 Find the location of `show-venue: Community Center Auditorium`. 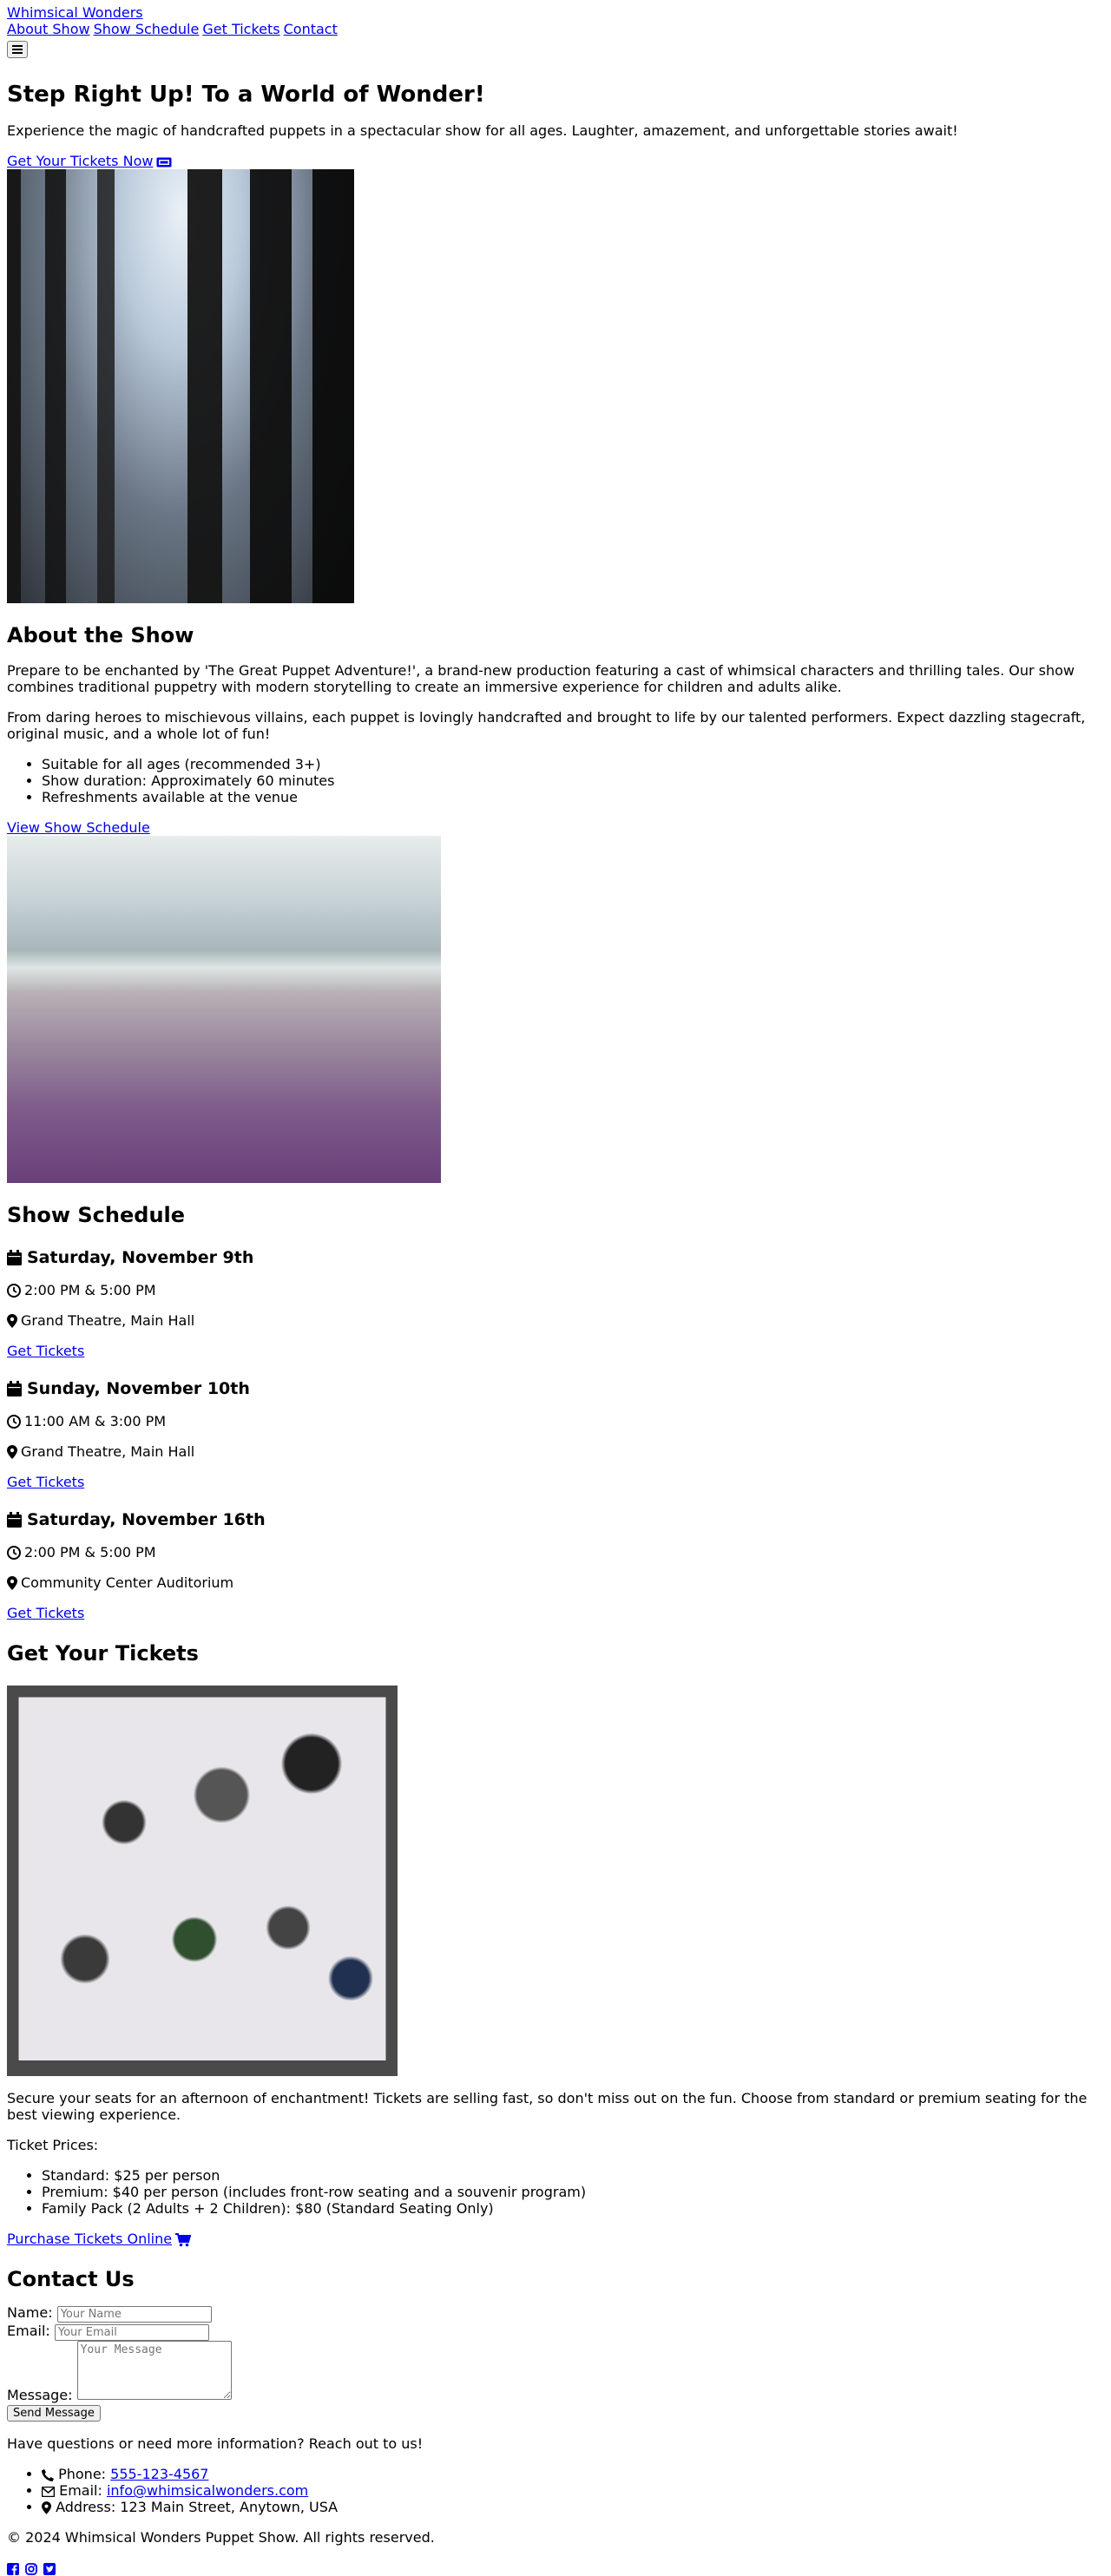

show-venue: Community Center Auditorium is located at coordinates (555, 1582).